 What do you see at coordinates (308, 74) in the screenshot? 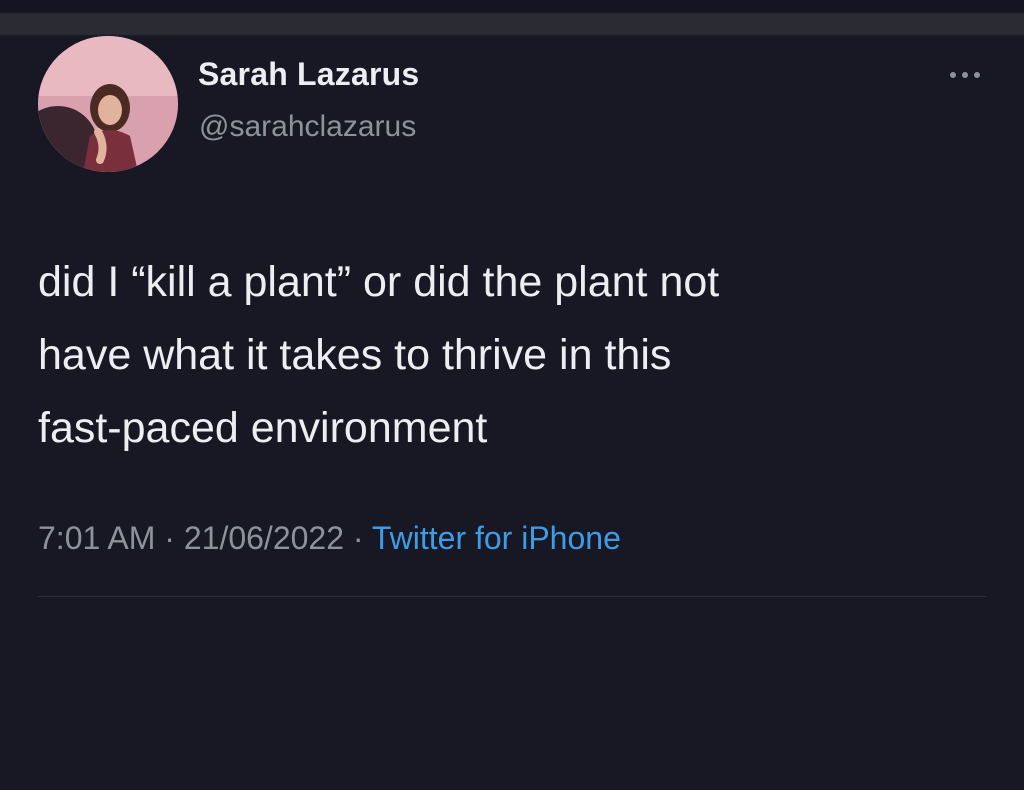
I see `display-name: Sarah Lazarus` at bounding box center [308, 74].